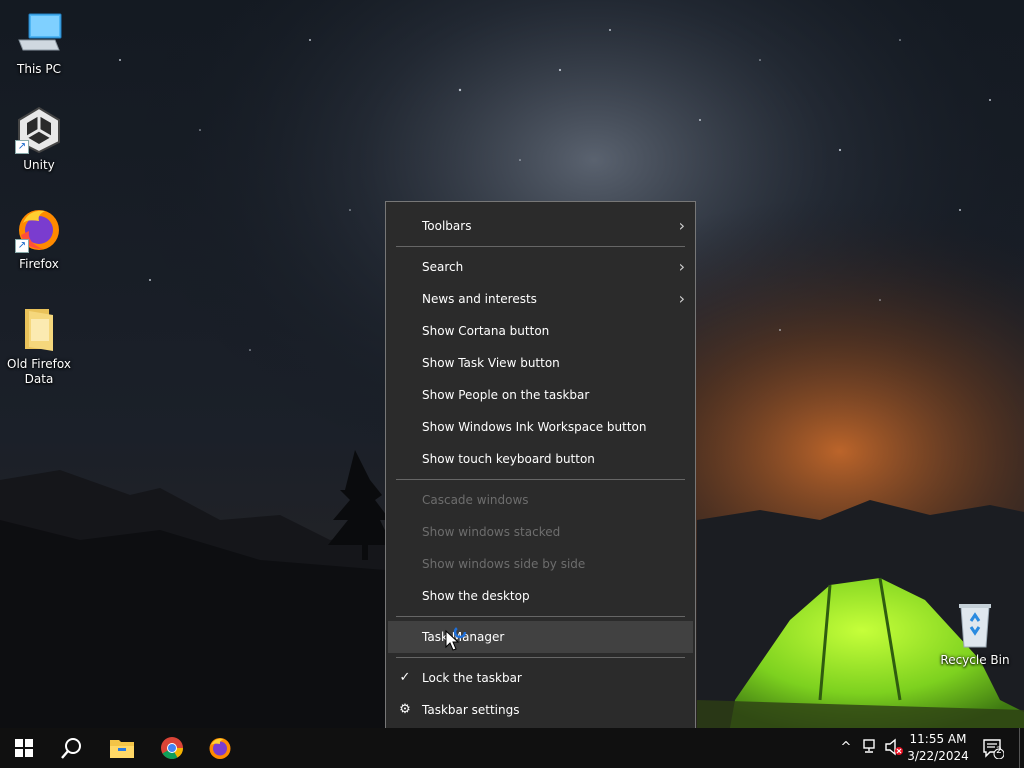 Image resolution: width=1024 pixels, height=768 pixels. I want to click on menu-item-show-people: Show People on the taskbar, so click(540, 395).